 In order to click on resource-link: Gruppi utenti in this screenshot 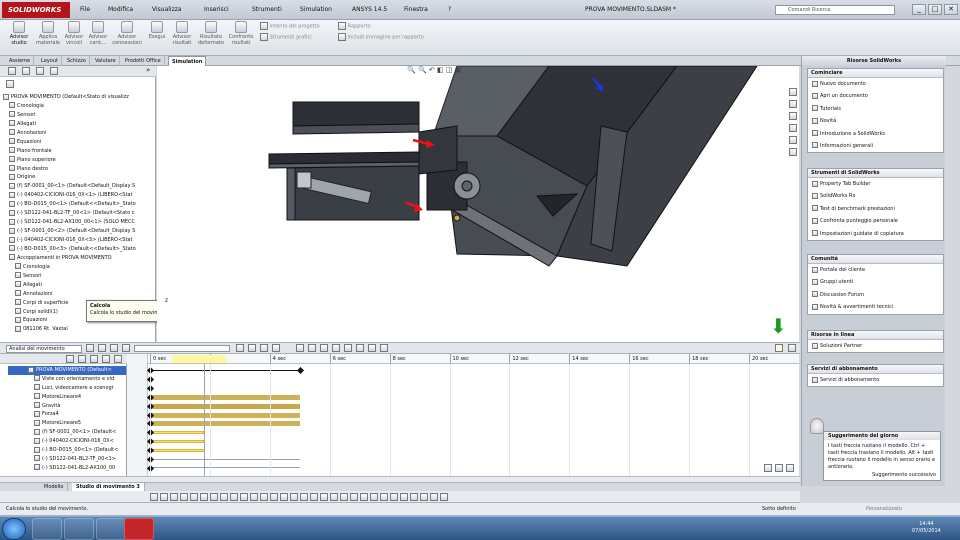, I will do `click(875, 282)`.